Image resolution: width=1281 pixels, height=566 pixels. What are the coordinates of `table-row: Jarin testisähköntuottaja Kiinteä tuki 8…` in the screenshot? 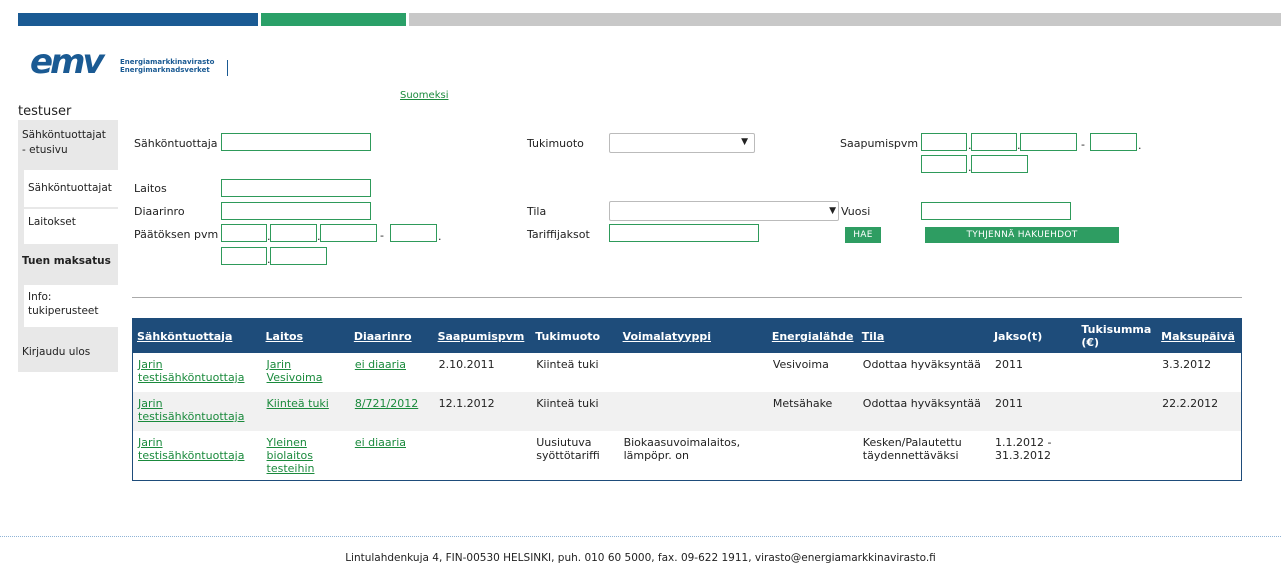 It's located at (687, 411).